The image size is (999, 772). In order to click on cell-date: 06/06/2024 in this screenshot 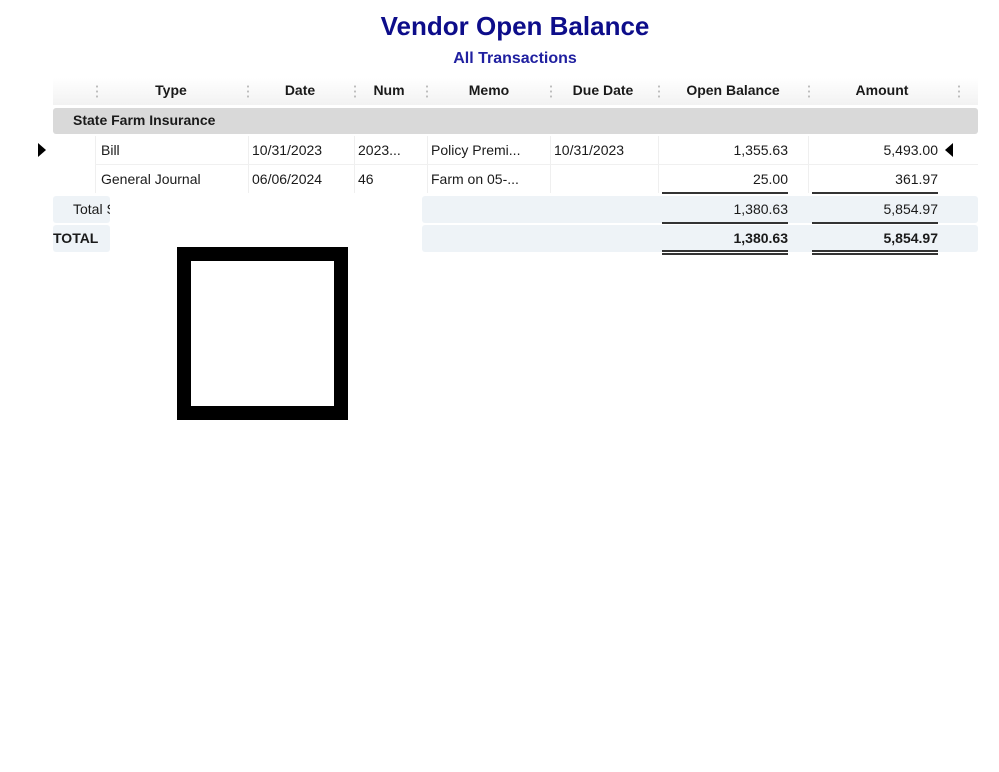, I will do `click(287, 179)`.